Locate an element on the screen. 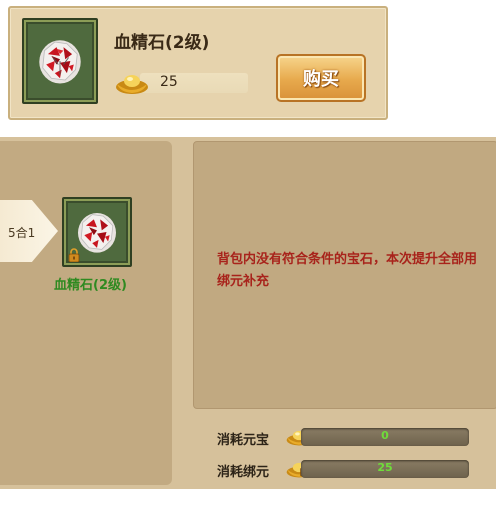 The height and width of the screenshot is (507, 496). gold-ingot-icon is located at coordinates (132, 84).